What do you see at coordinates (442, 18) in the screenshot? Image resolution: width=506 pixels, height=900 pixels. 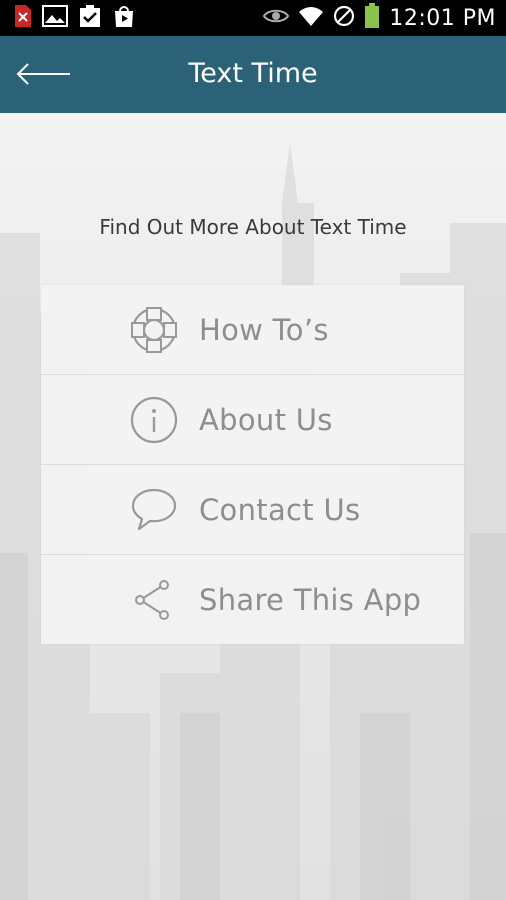 I see `clock: 12:01 PM` at bounding box center [442, 18].